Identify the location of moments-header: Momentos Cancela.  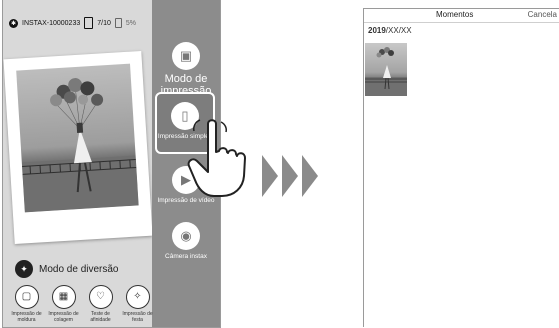
(461, 16).